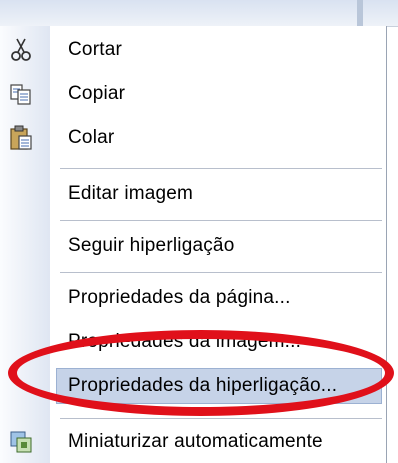 The height and width of the screenshot is (463, 398). I want to click on auto-thumbnail-icon, so click(21, 442).